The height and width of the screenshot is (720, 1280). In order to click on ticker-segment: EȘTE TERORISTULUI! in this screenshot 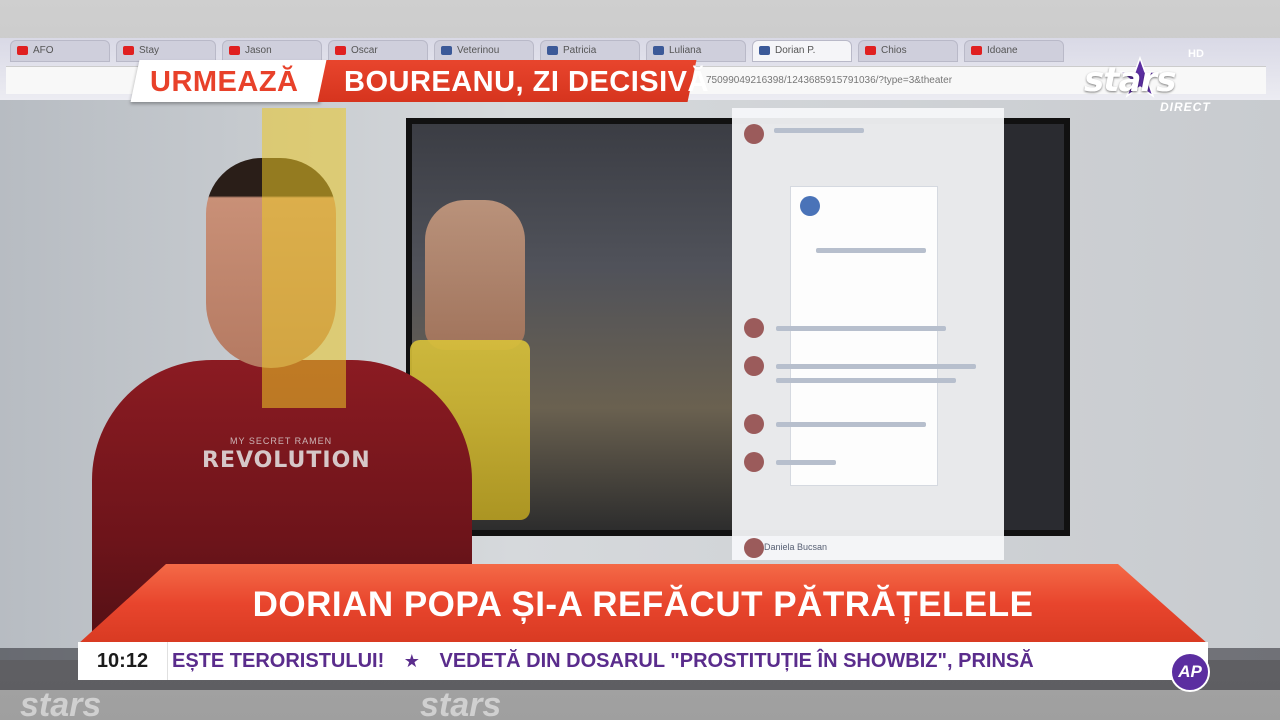, I will do `click(278, 661)`.